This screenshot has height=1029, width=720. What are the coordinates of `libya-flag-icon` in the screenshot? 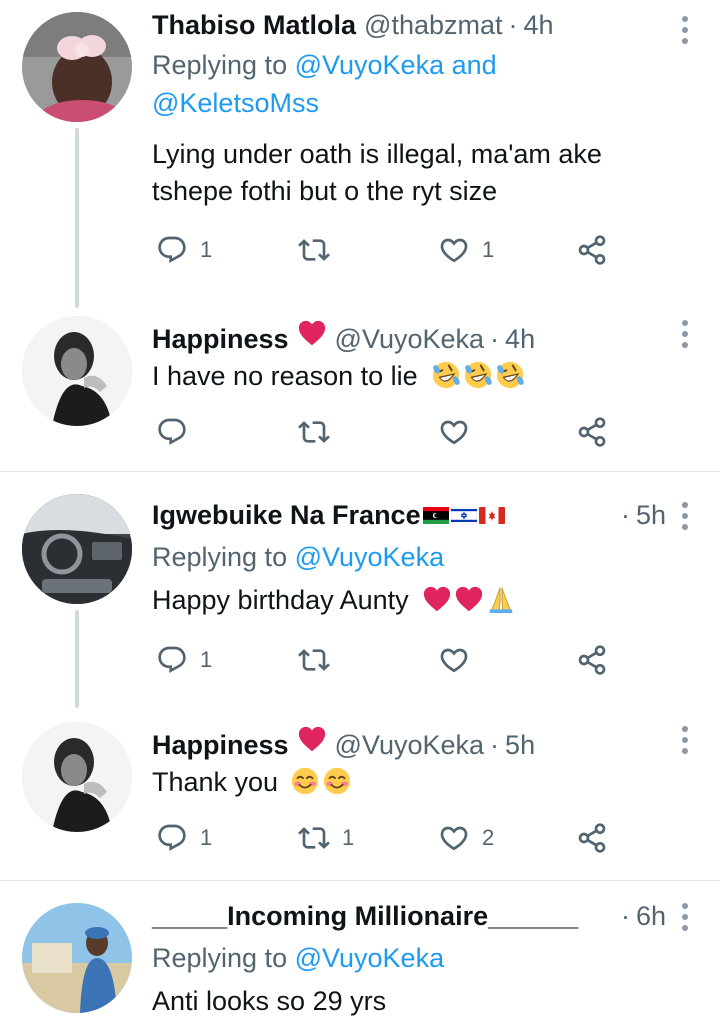 It's located at (435, 515).